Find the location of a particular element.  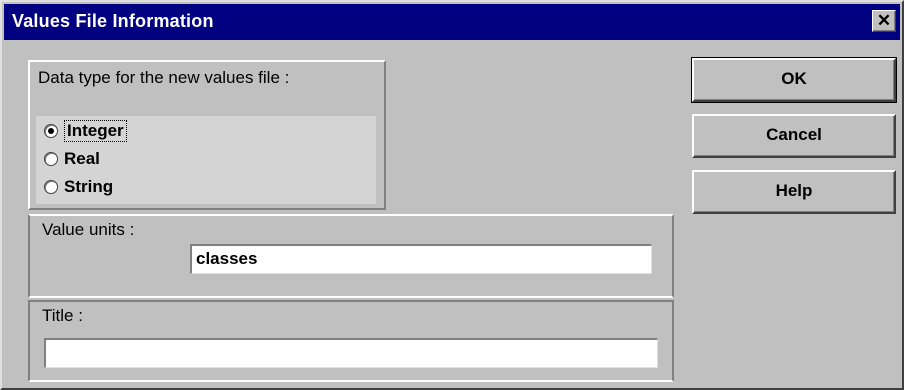

radio-real: Real is located at coordinates (72, 159).